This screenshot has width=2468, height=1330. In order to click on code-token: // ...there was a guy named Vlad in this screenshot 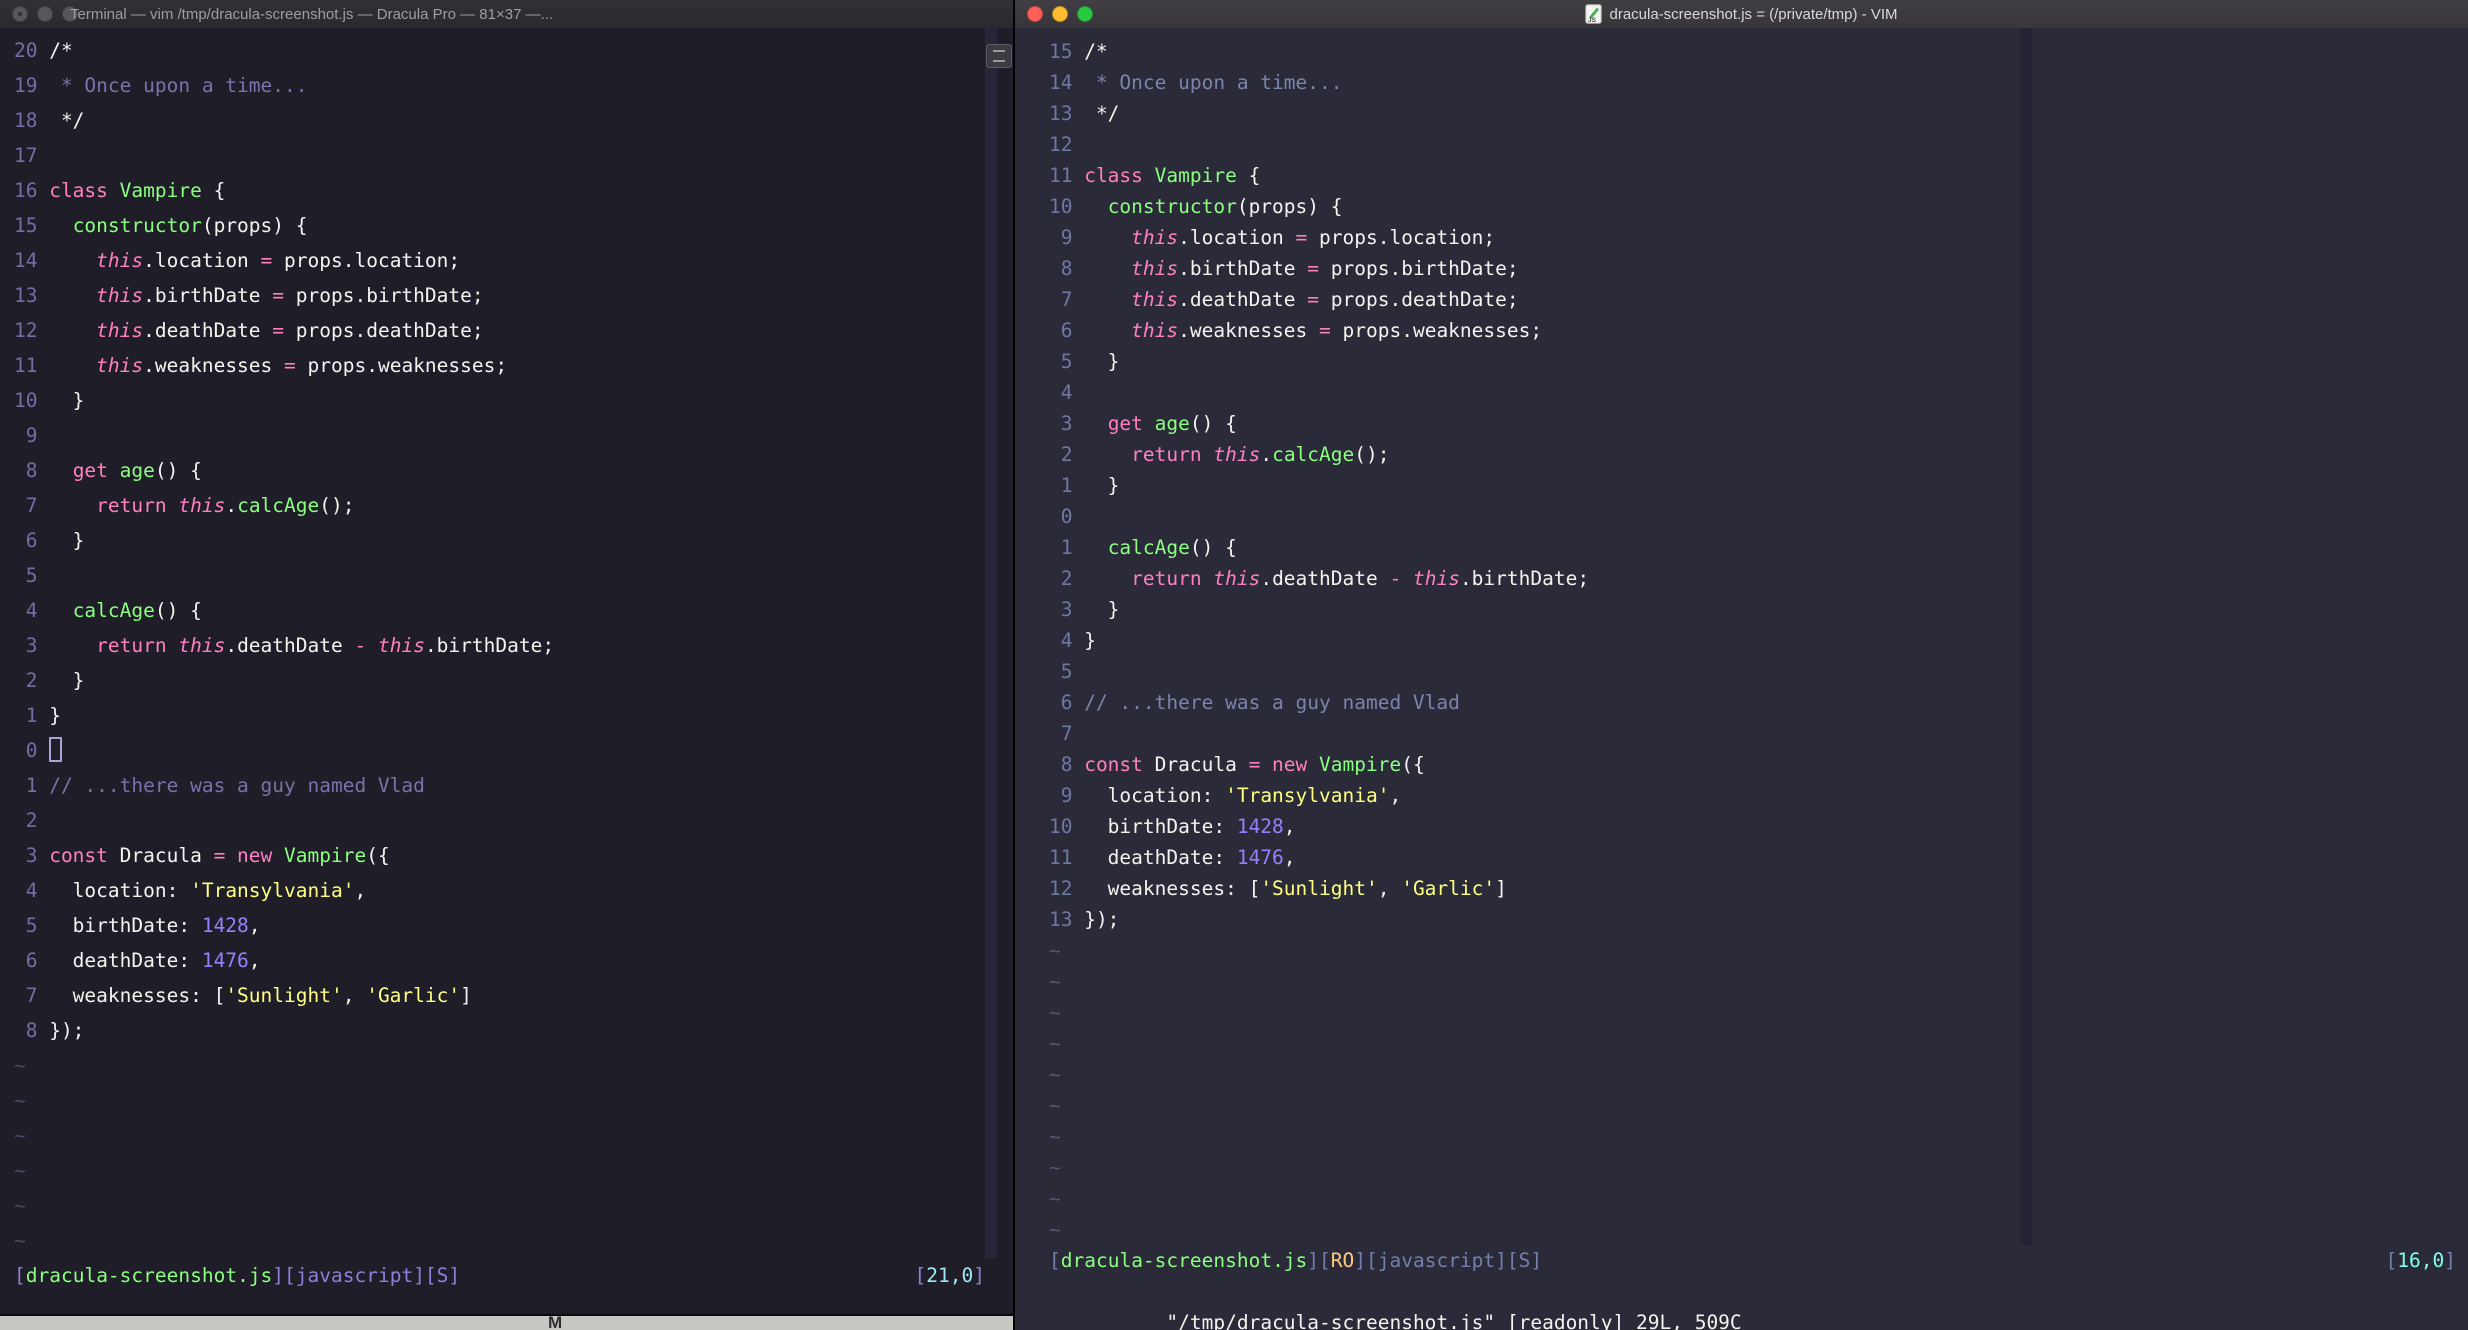, I will do `click(1272, 702)`.